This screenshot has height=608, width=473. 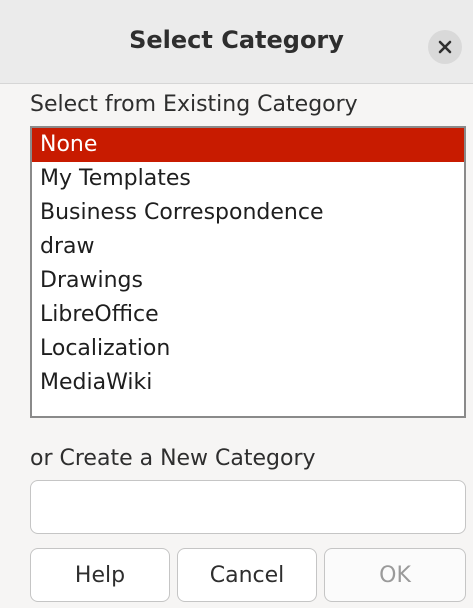 I want to click on list-item: draw, so click(x=248, y=247).